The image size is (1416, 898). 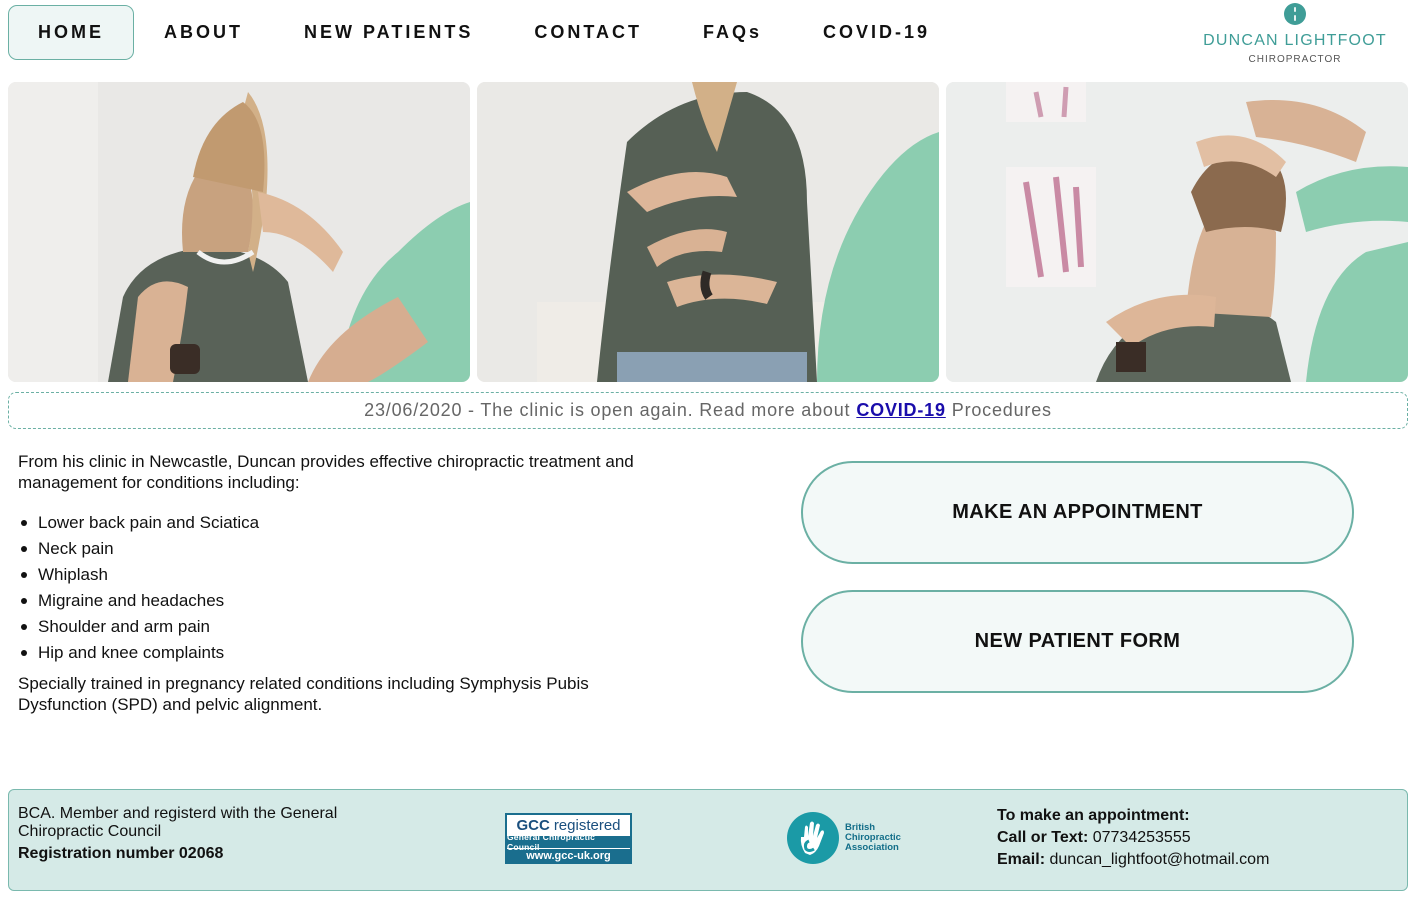 What do you see at coordinates (139, 653) in the screenshot?
I see `list-item: Hip and knee complaints` at bounding box center [139, 653].